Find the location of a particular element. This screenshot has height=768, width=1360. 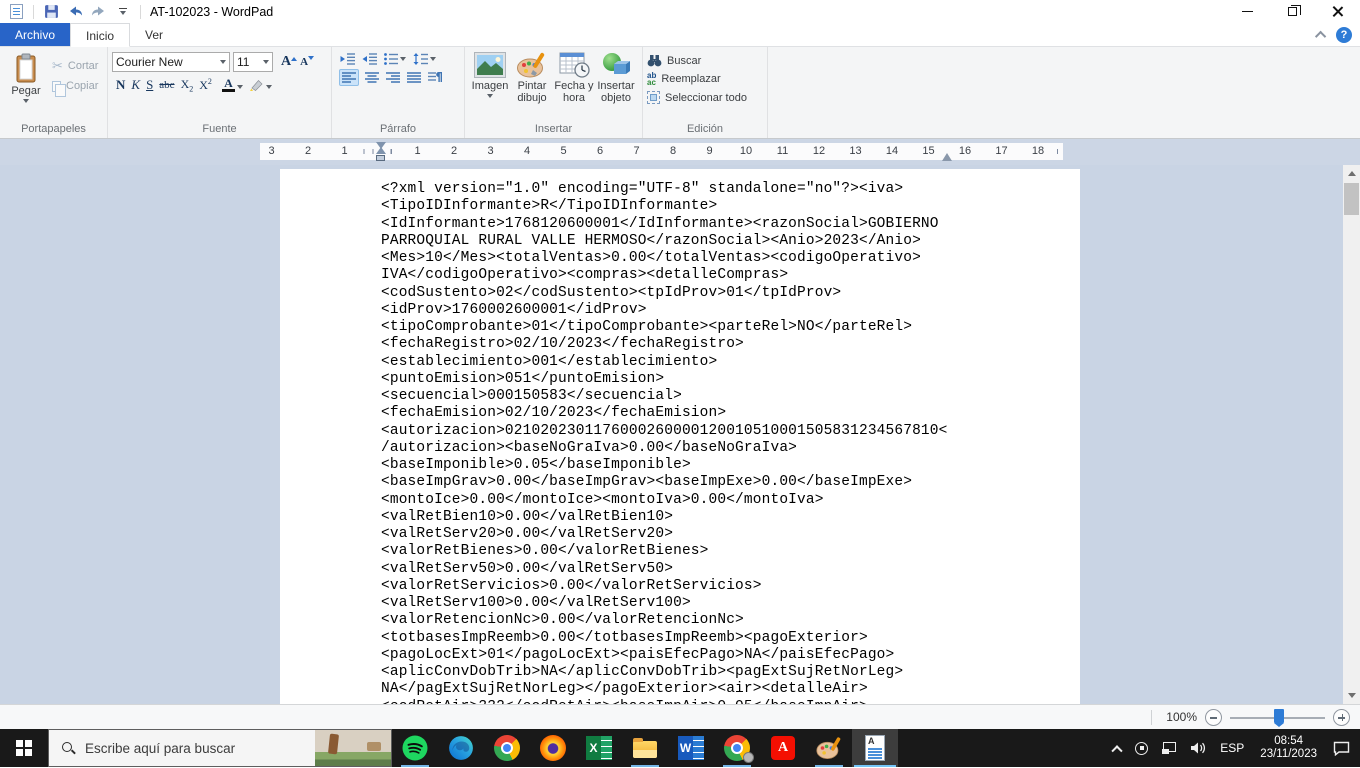

taskbar-search is located at coordinates (220, 748).